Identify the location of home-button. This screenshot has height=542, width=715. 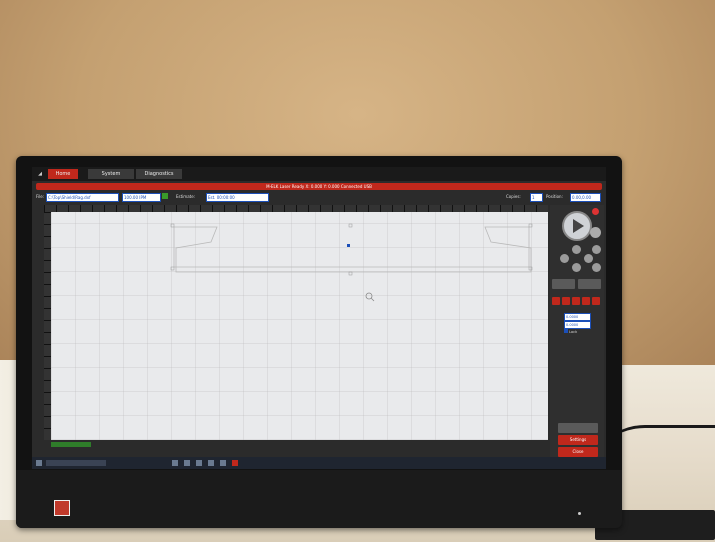
(589, 284).